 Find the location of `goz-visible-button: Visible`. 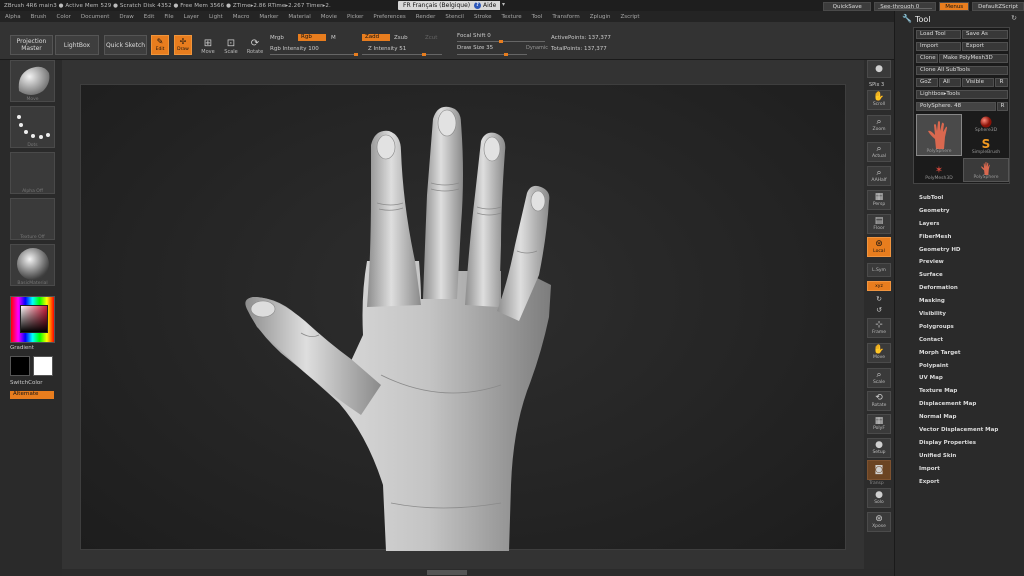

goz-visible-button: Visible is located at coordinates (978, 82).